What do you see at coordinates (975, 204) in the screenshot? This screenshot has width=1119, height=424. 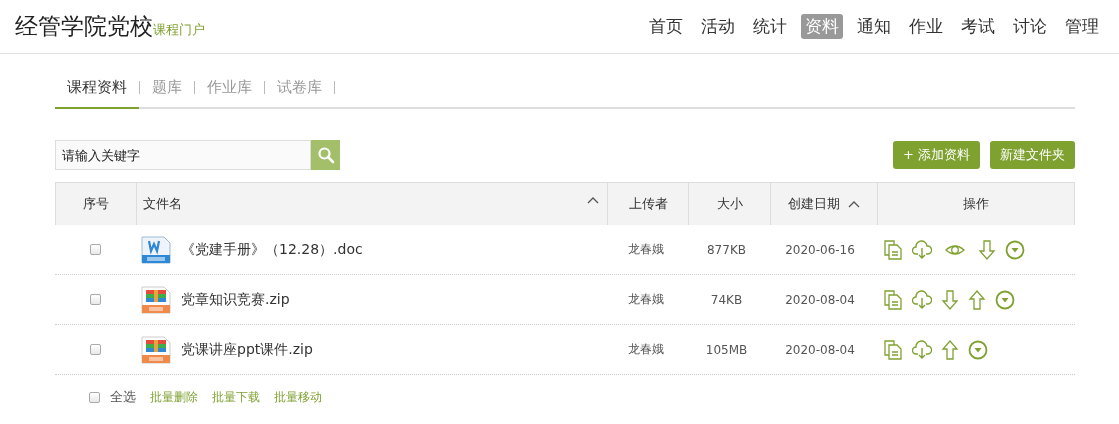 I see `column-header: 操作` at bounding box center [975, 204].